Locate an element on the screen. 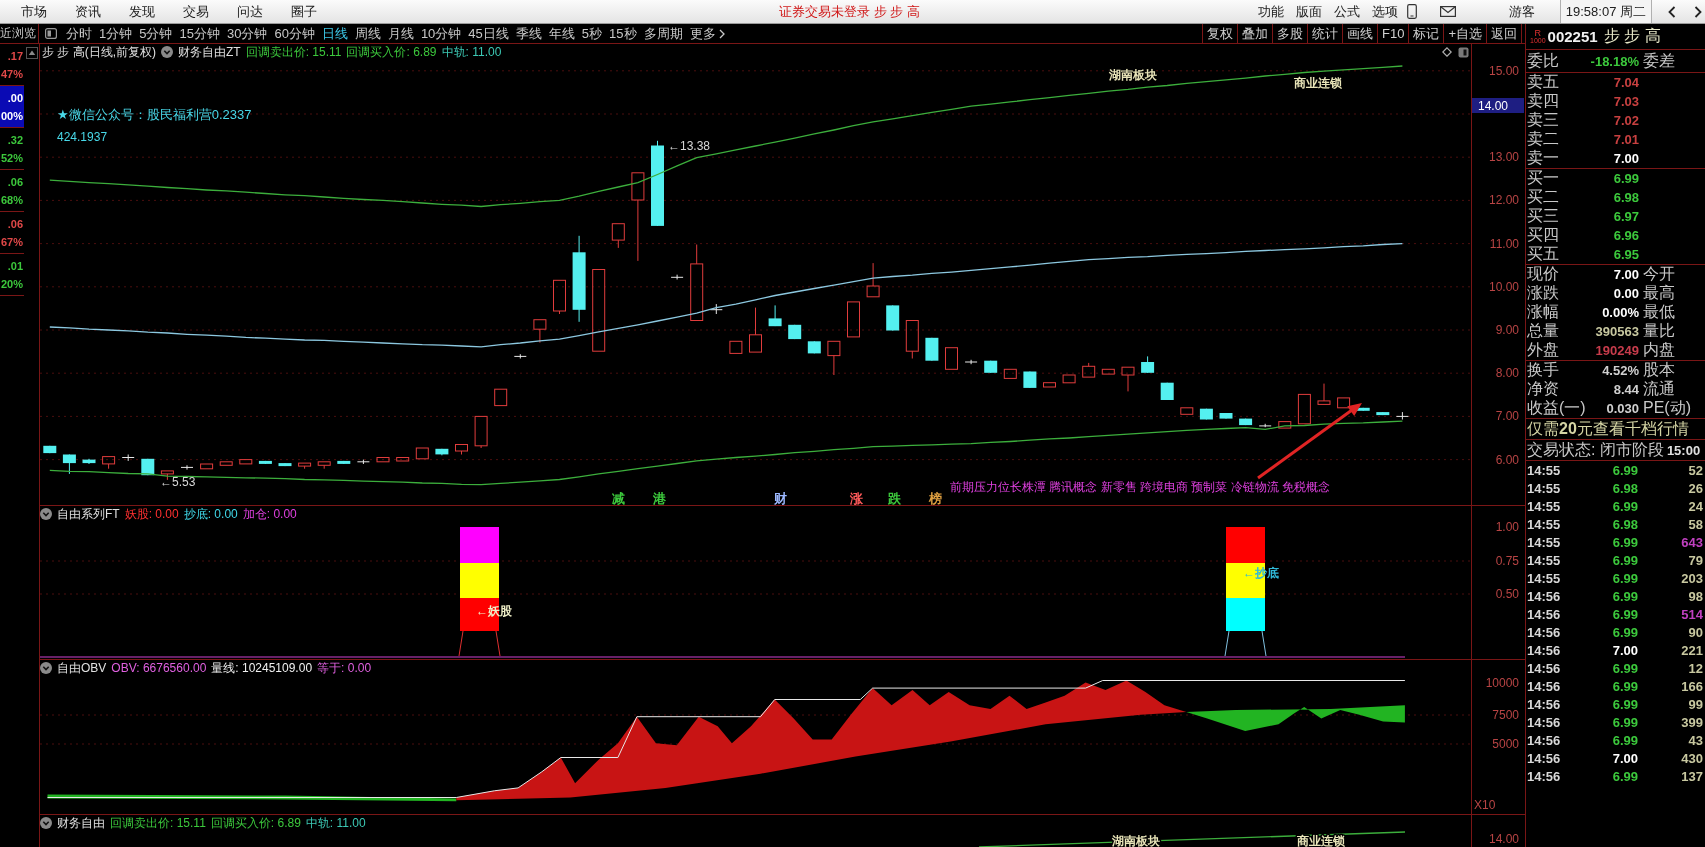 The width and height of the screenshot is (1705, 847). tick-volume: 514 is located at coordinates (1691, 614).